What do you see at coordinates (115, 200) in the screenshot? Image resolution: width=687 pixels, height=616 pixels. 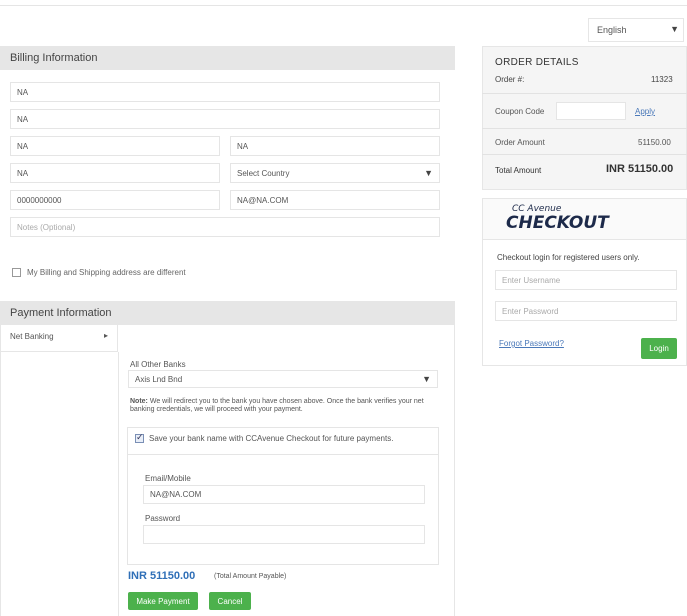 I see `phone-field: 0000000000` at bounding box center [115, 200].